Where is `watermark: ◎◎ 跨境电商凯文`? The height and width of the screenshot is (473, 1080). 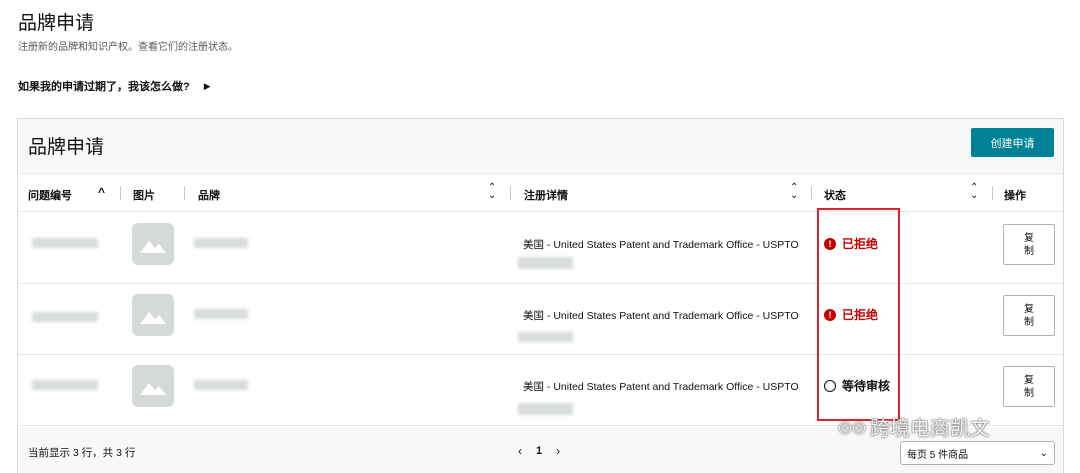
watermark: ◎◎ 跨境电商凯文 is located at coordinates (914, 426).